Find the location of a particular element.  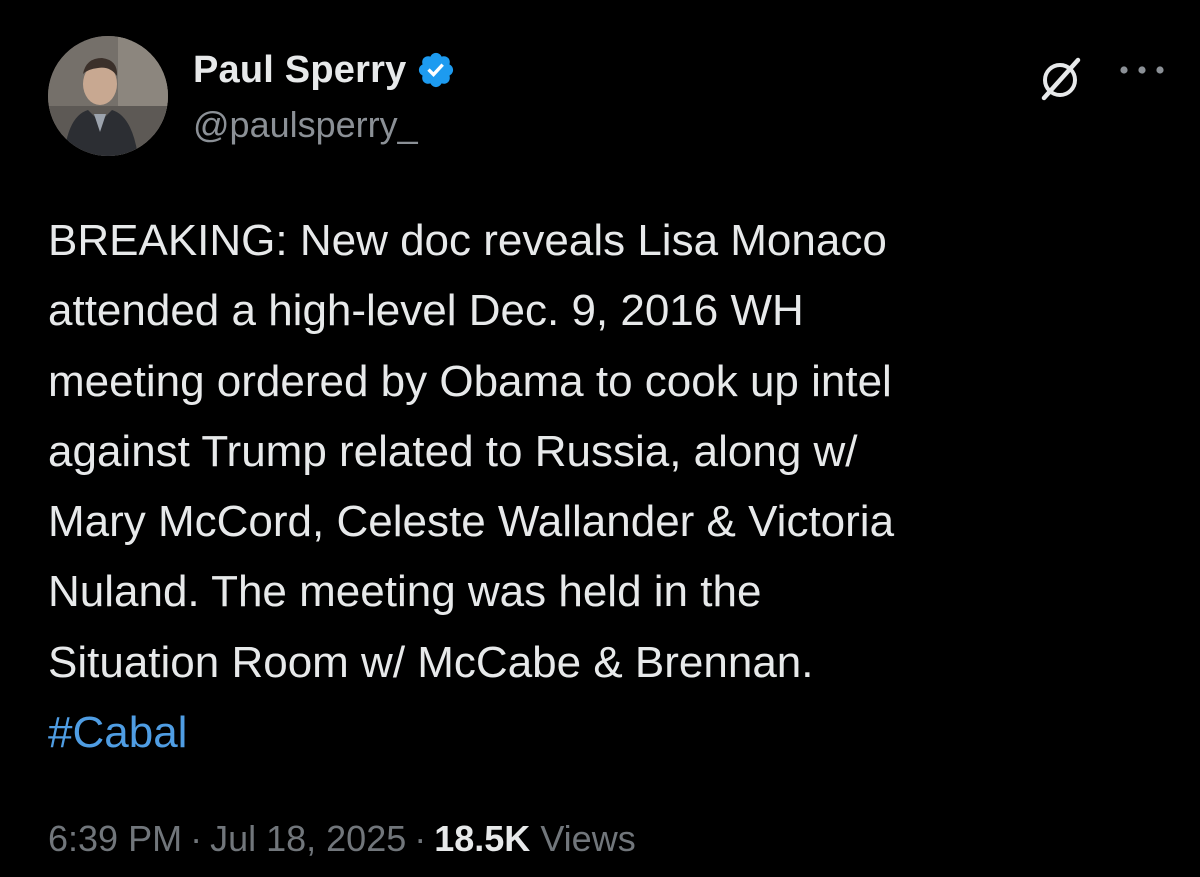

tweet-line: Situation Room w/ McCabe & Brennan. is located at coordinates (431, 662).